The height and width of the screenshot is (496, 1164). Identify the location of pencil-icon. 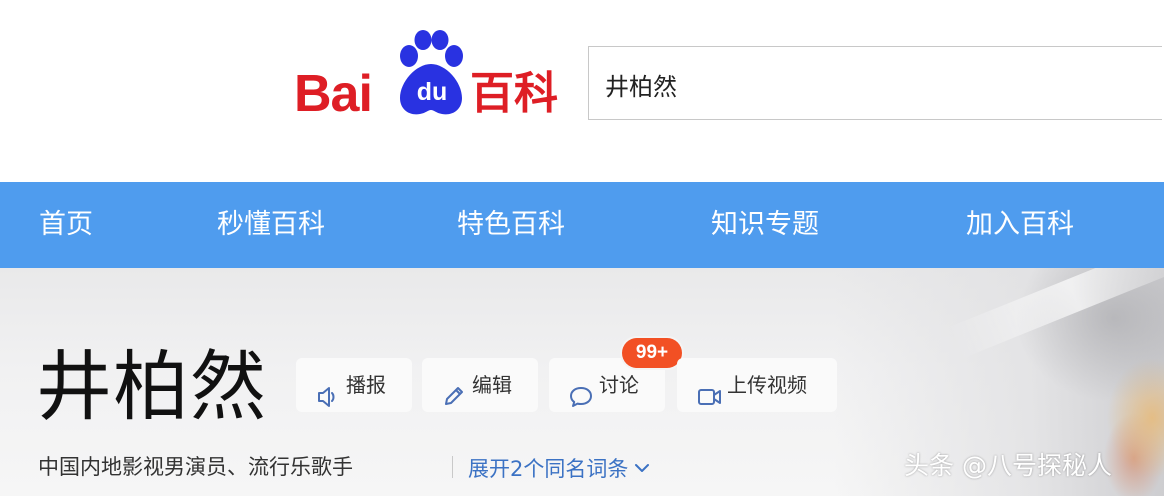
(454, 389).